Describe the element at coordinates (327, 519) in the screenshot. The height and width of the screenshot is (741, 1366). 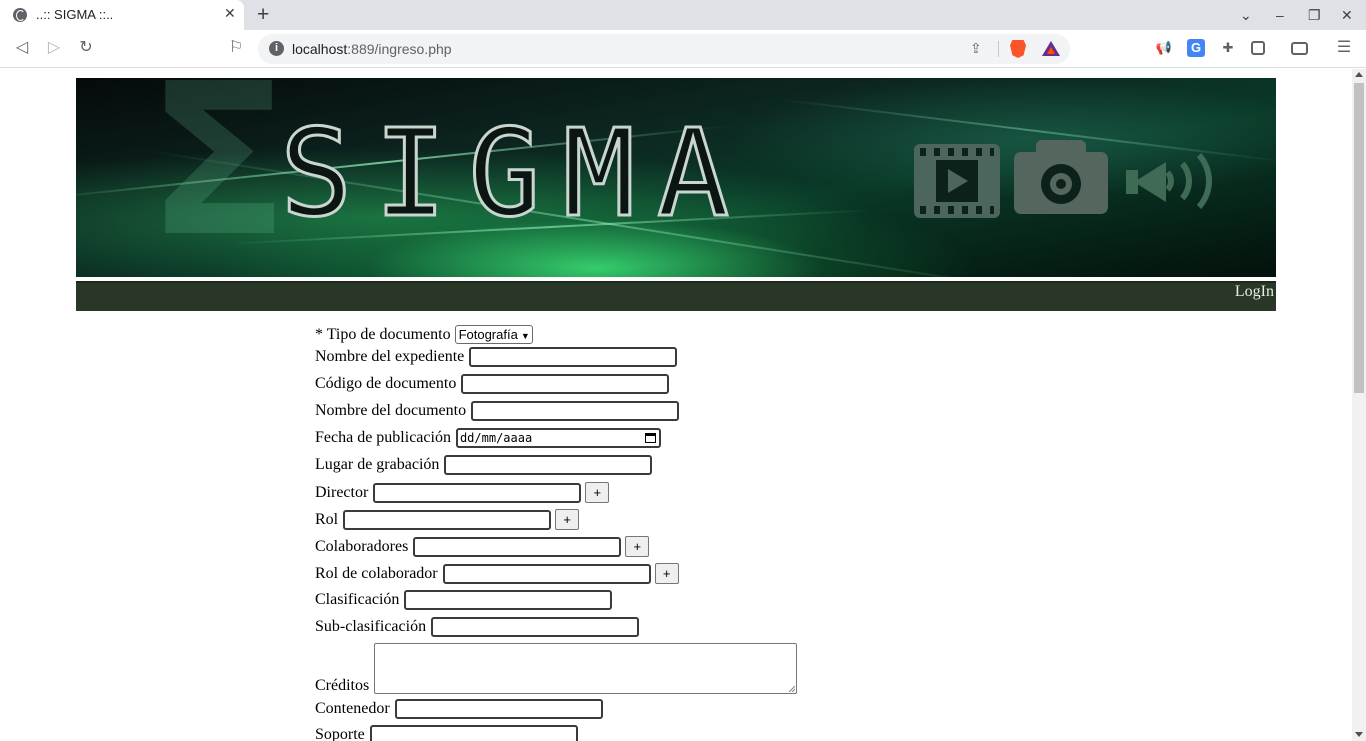
I see `rol-label: Rol` at that location.